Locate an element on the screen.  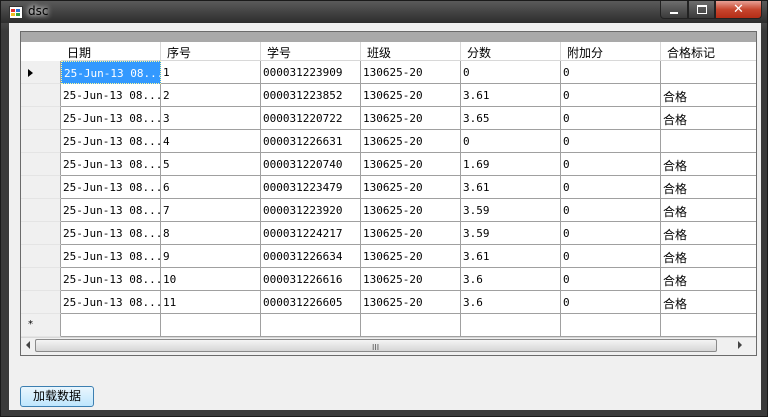
table-cell-student-id is located at coordinates (311, 325).